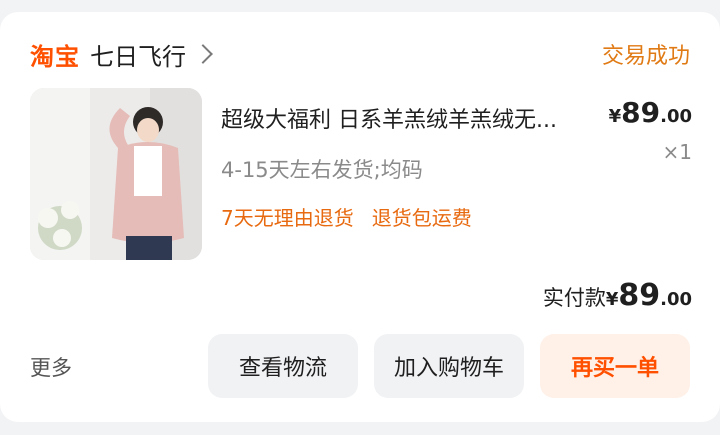 The width and height of the screenshot is (720, 435). What do you see at coordinates (676, 116) in the screenshot?
I see `price-decimal: .00` at bounding box center [676, 116].